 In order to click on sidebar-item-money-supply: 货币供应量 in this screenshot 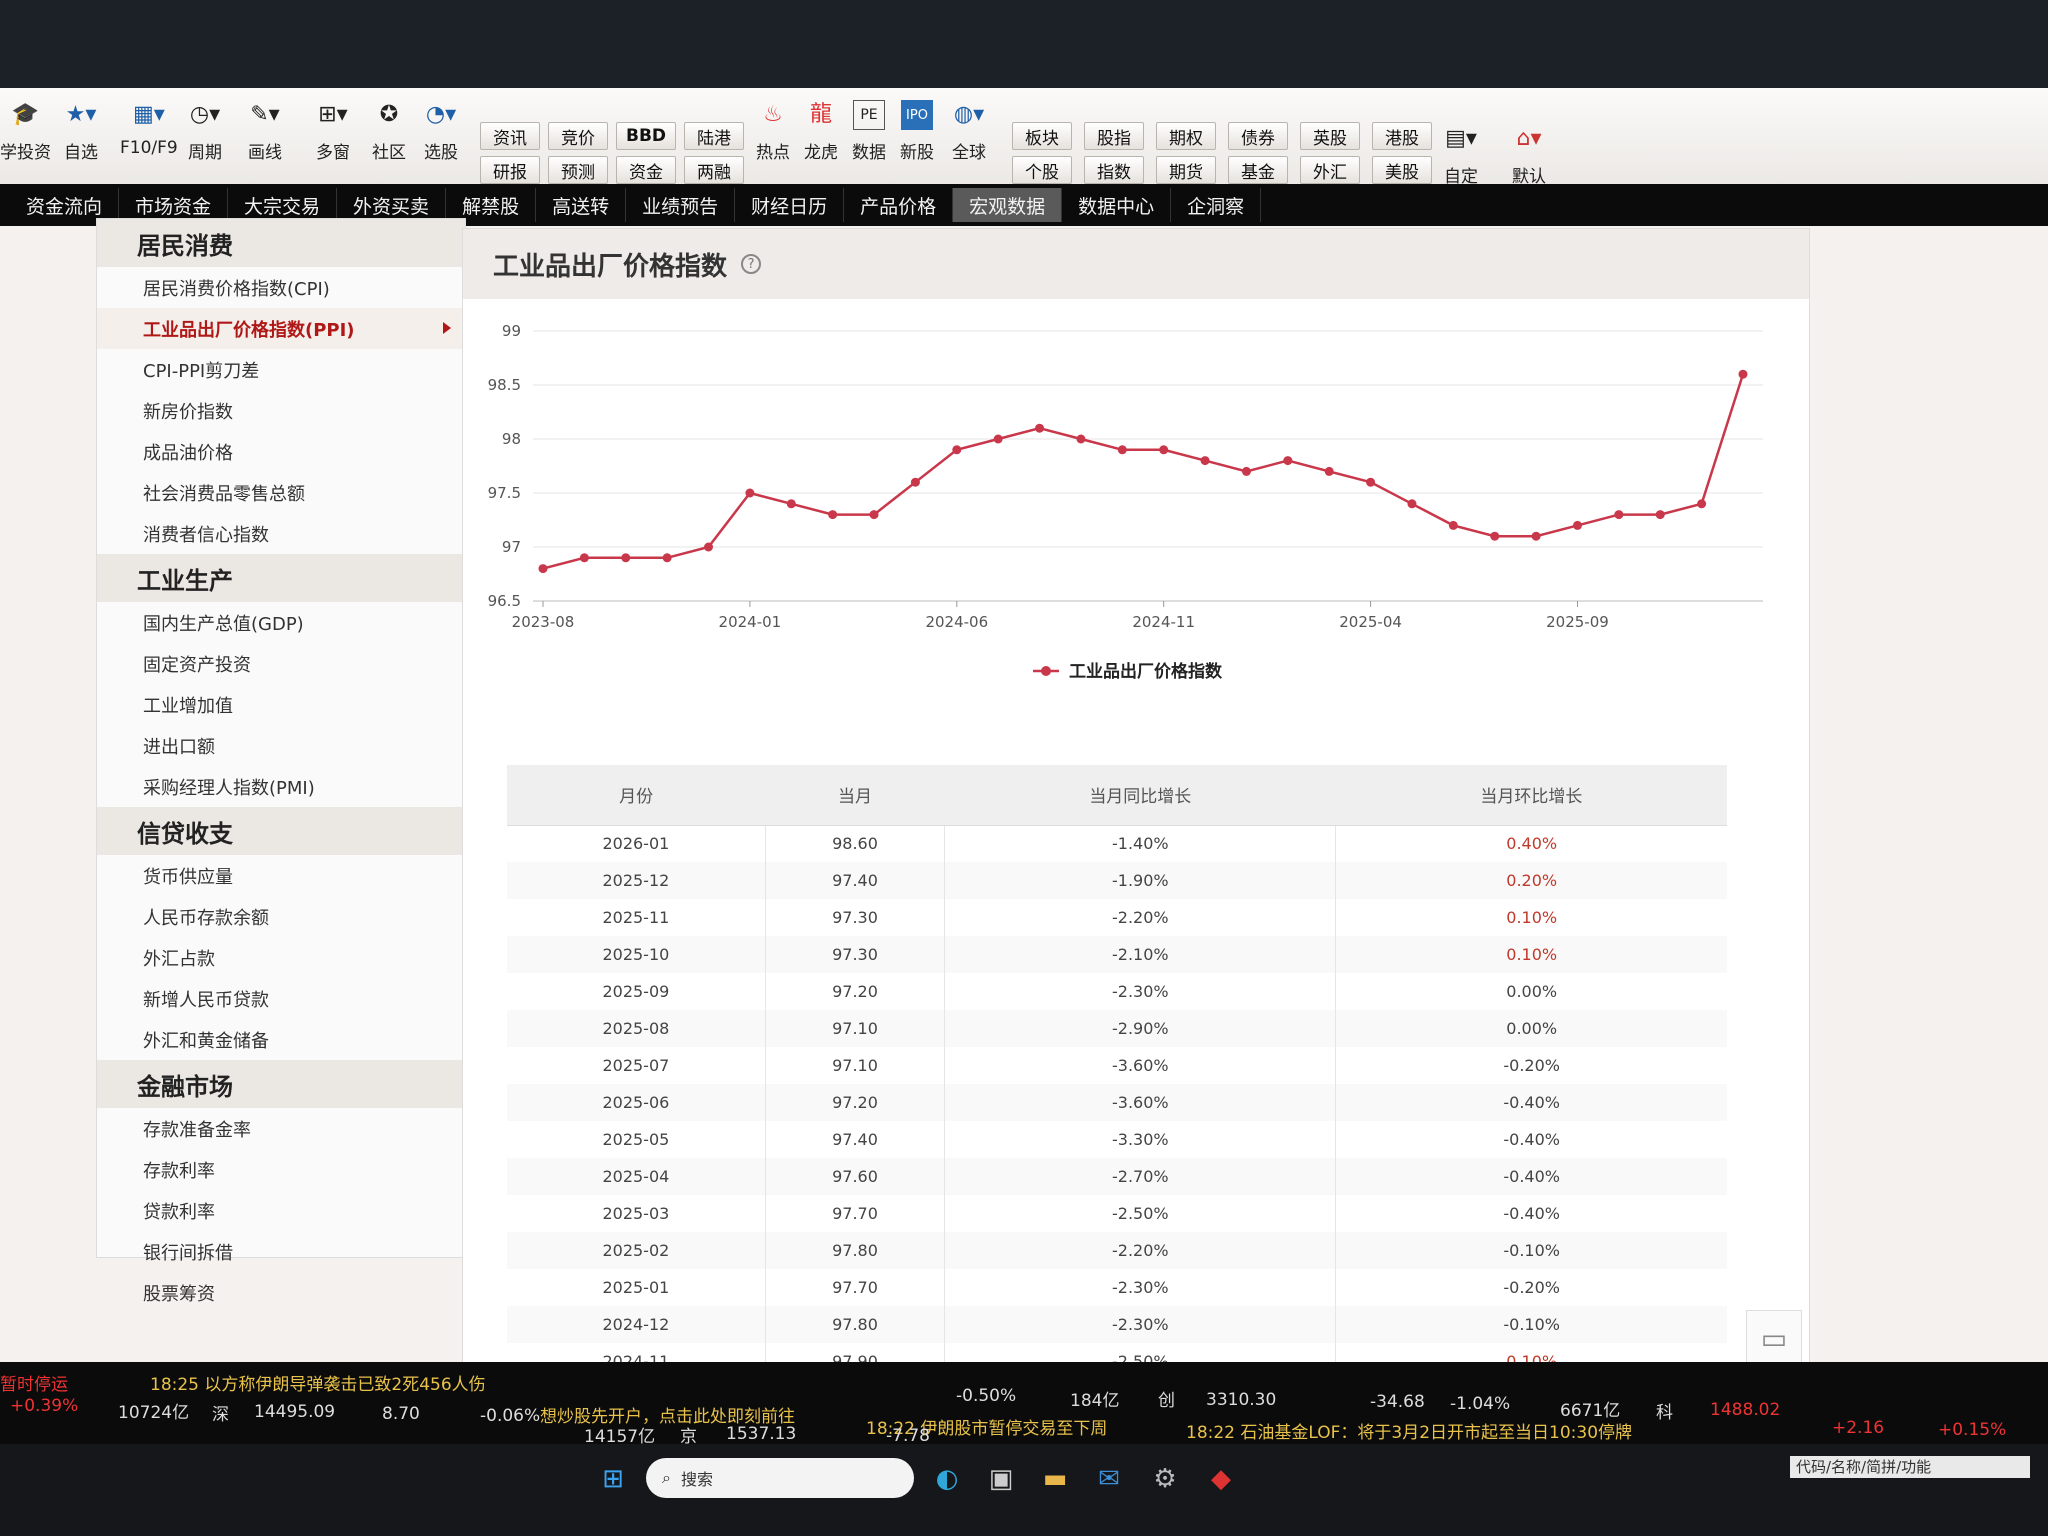, I will do `click(281, 875)`.